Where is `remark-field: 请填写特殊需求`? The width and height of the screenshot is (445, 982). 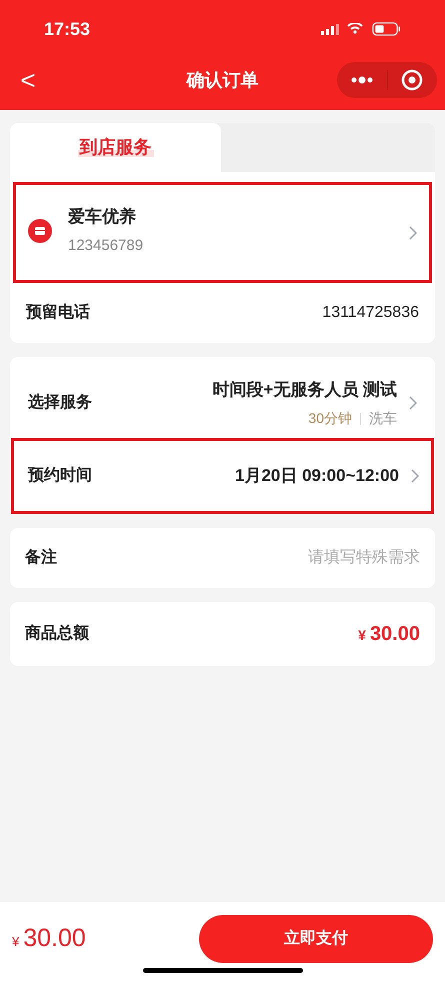
remark-field: 请填写特殊需求 is located at coordinates (310, 558).